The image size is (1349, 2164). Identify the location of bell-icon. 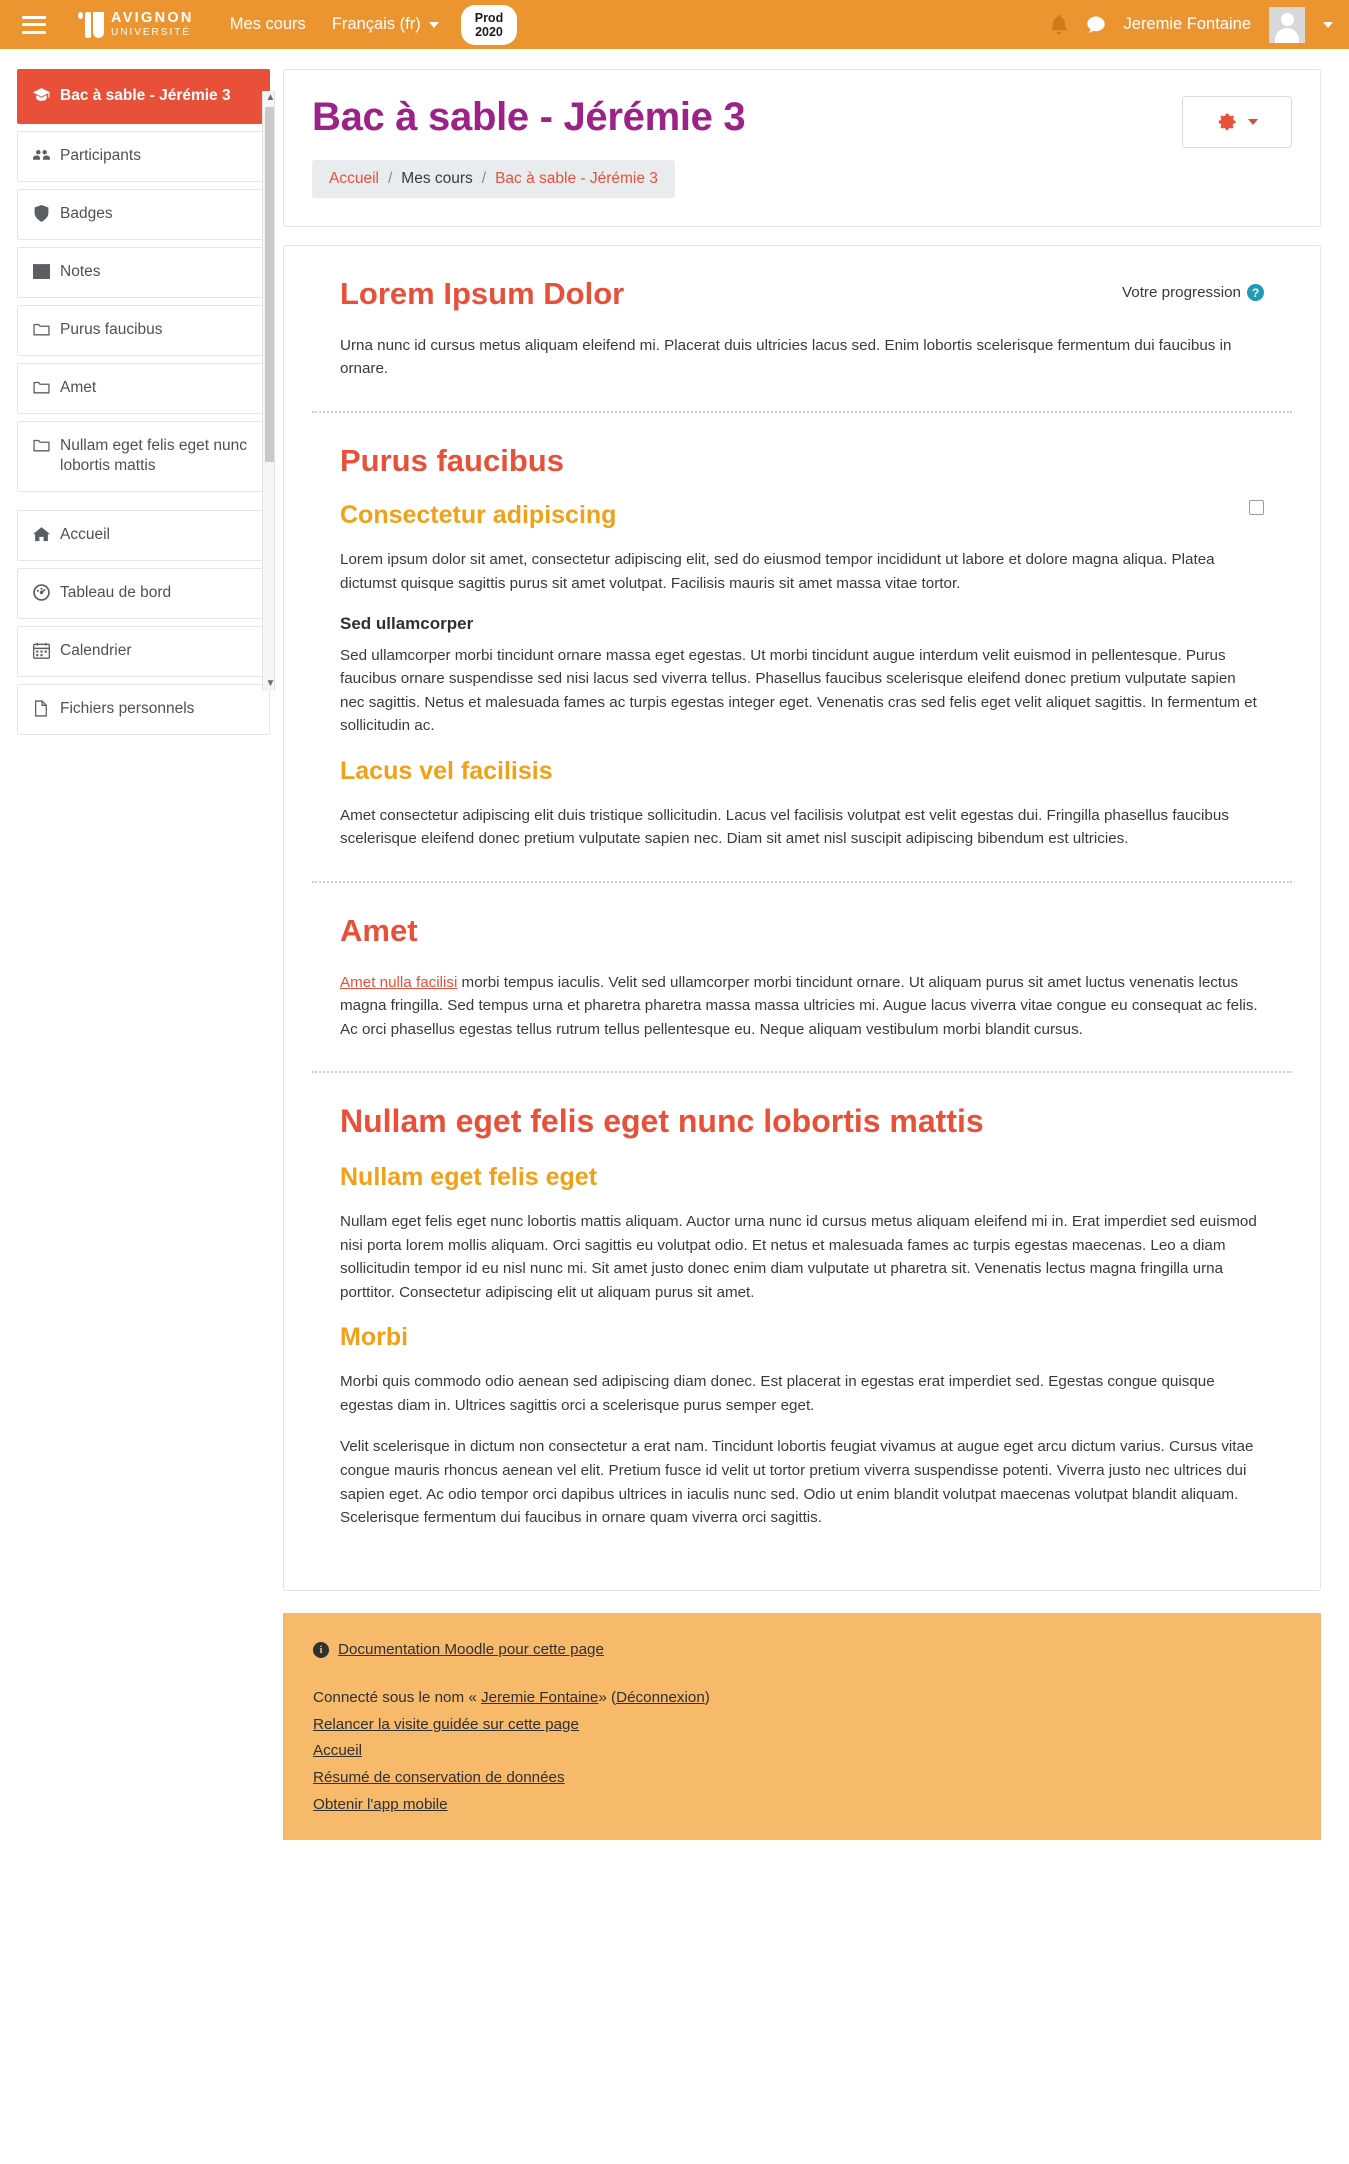
(1059, 24).